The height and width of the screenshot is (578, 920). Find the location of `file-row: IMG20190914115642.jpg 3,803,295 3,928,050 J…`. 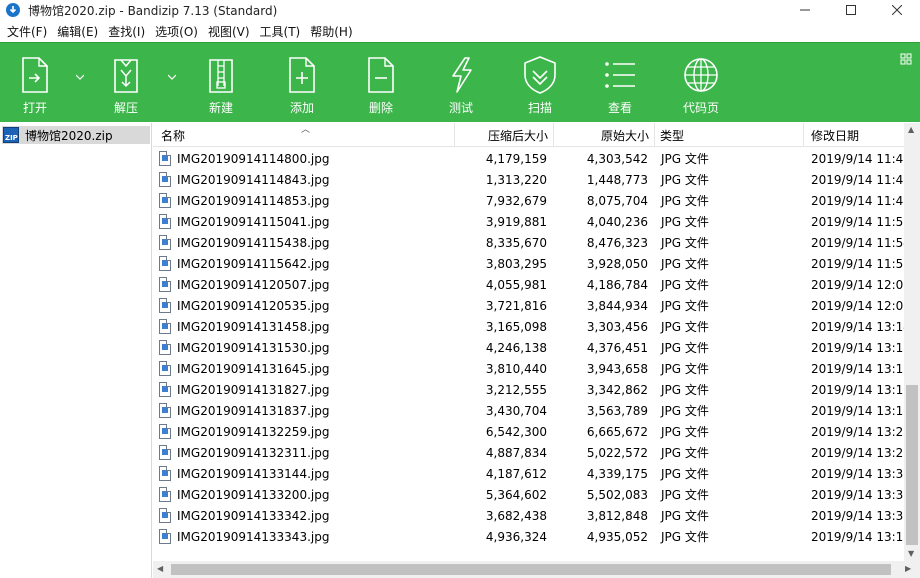

file-row: IMG20190914115642.jpg 3,803,295 3,928,050 J… is located at coordinates (536, 263).